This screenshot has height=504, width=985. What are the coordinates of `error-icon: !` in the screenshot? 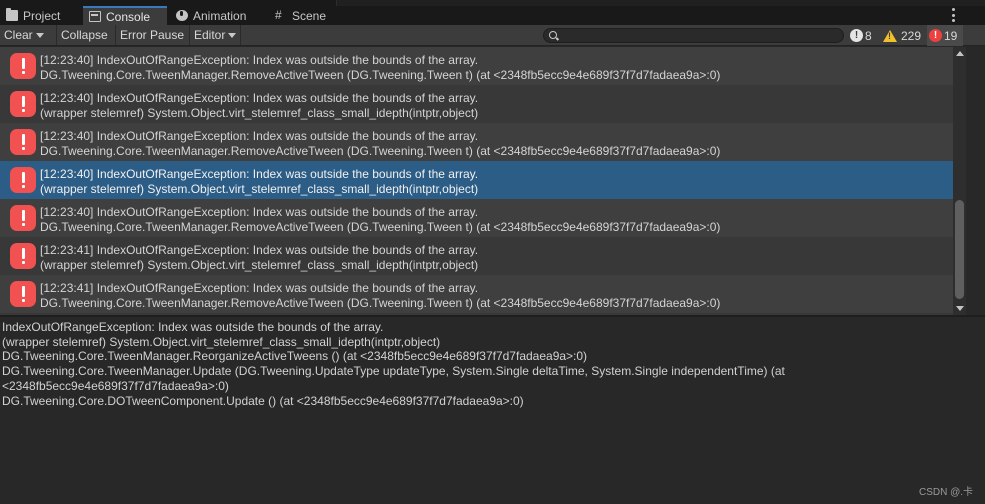 It's located at (935, 35).